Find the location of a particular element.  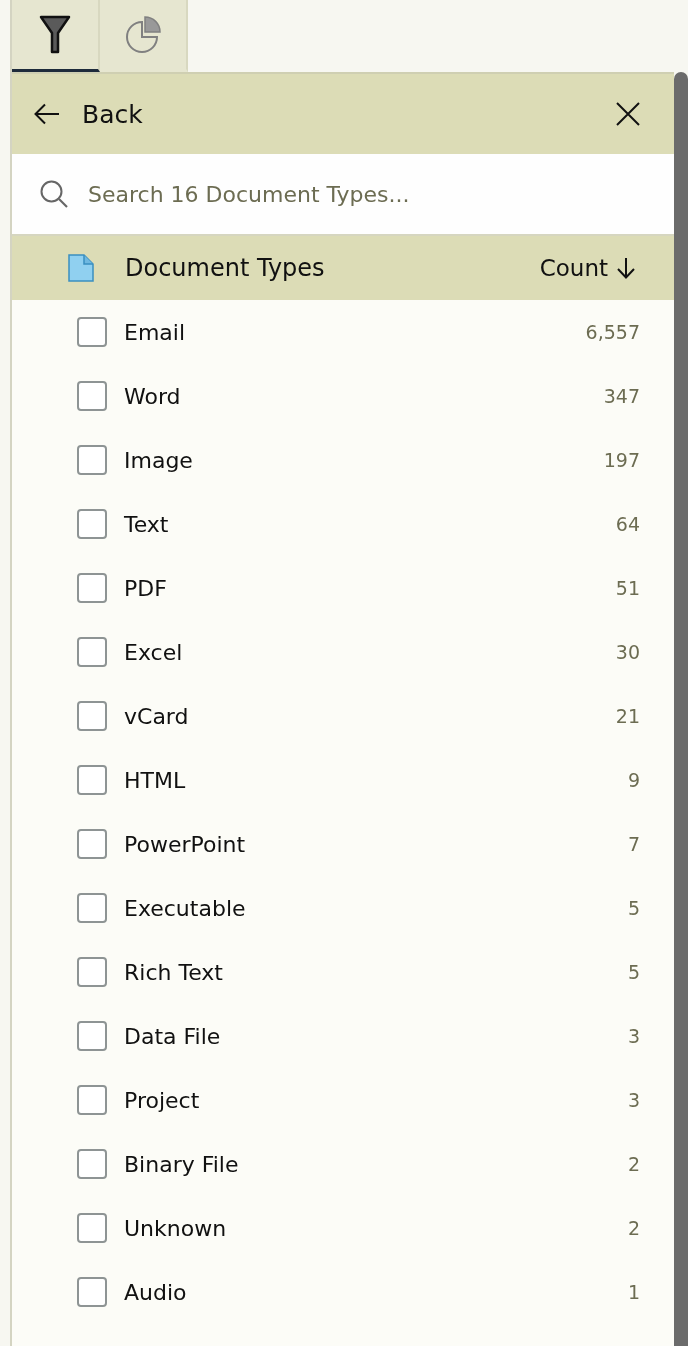

filter-icon is located at coordinates (55, 34).